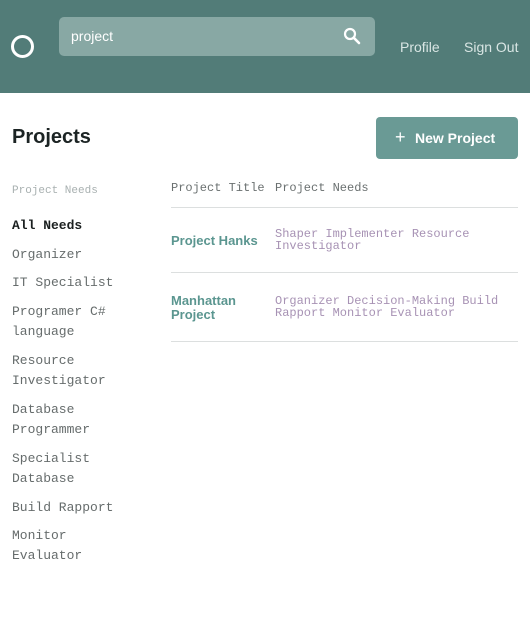 The width and height of the screenshot is (530, 620). I want to click on page-title: Projects, so click(51, 137).